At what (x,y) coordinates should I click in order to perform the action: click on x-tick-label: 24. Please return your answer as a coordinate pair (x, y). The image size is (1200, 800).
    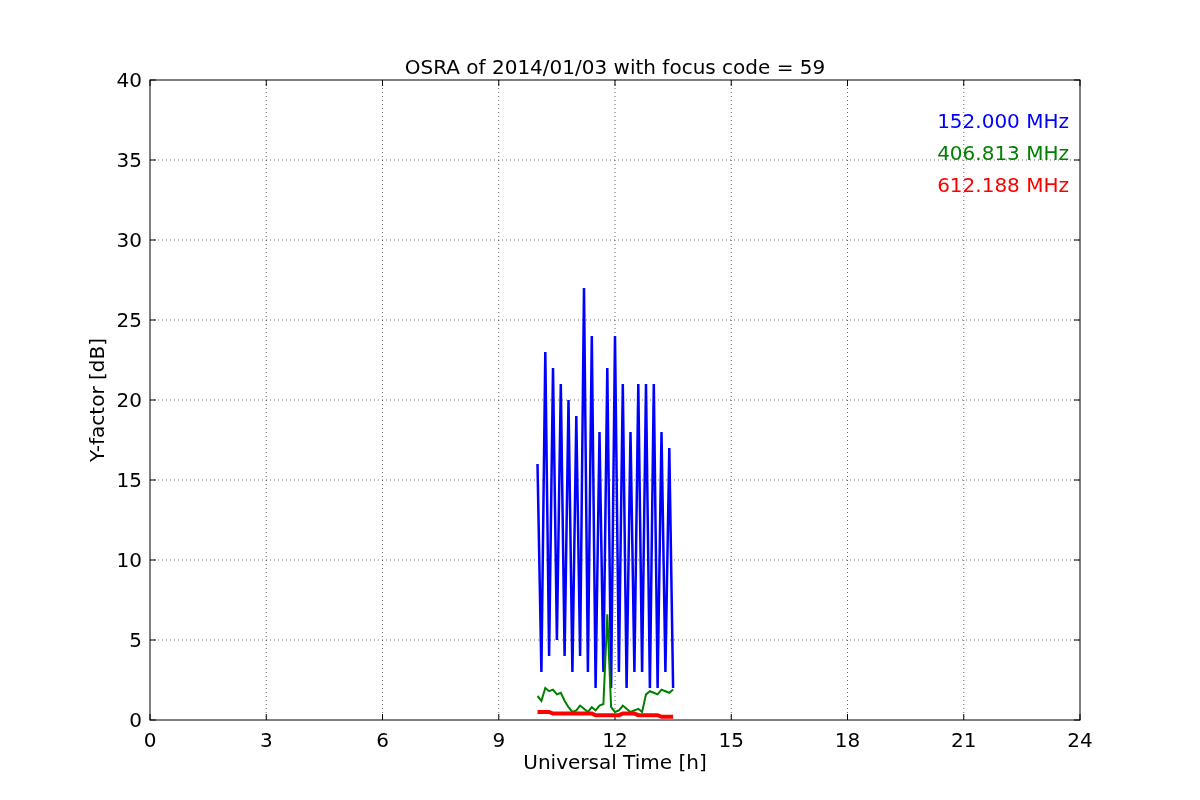
    Looking at the image, I should click on (1080, 740).